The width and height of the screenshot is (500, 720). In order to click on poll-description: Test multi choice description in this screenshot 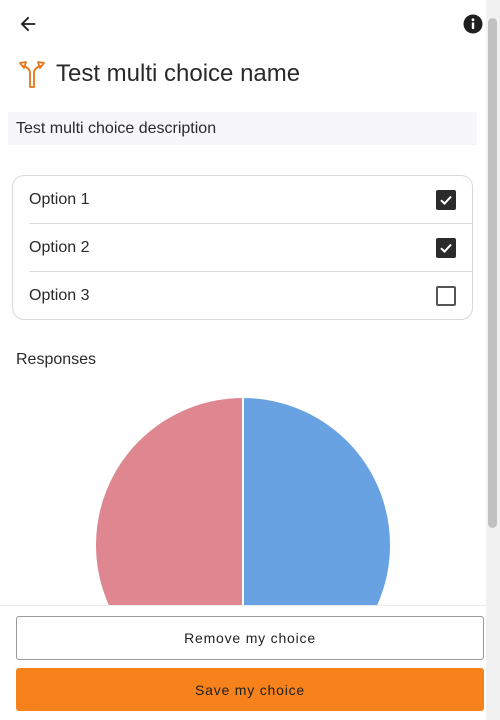, I will do `click(242, 128)`.